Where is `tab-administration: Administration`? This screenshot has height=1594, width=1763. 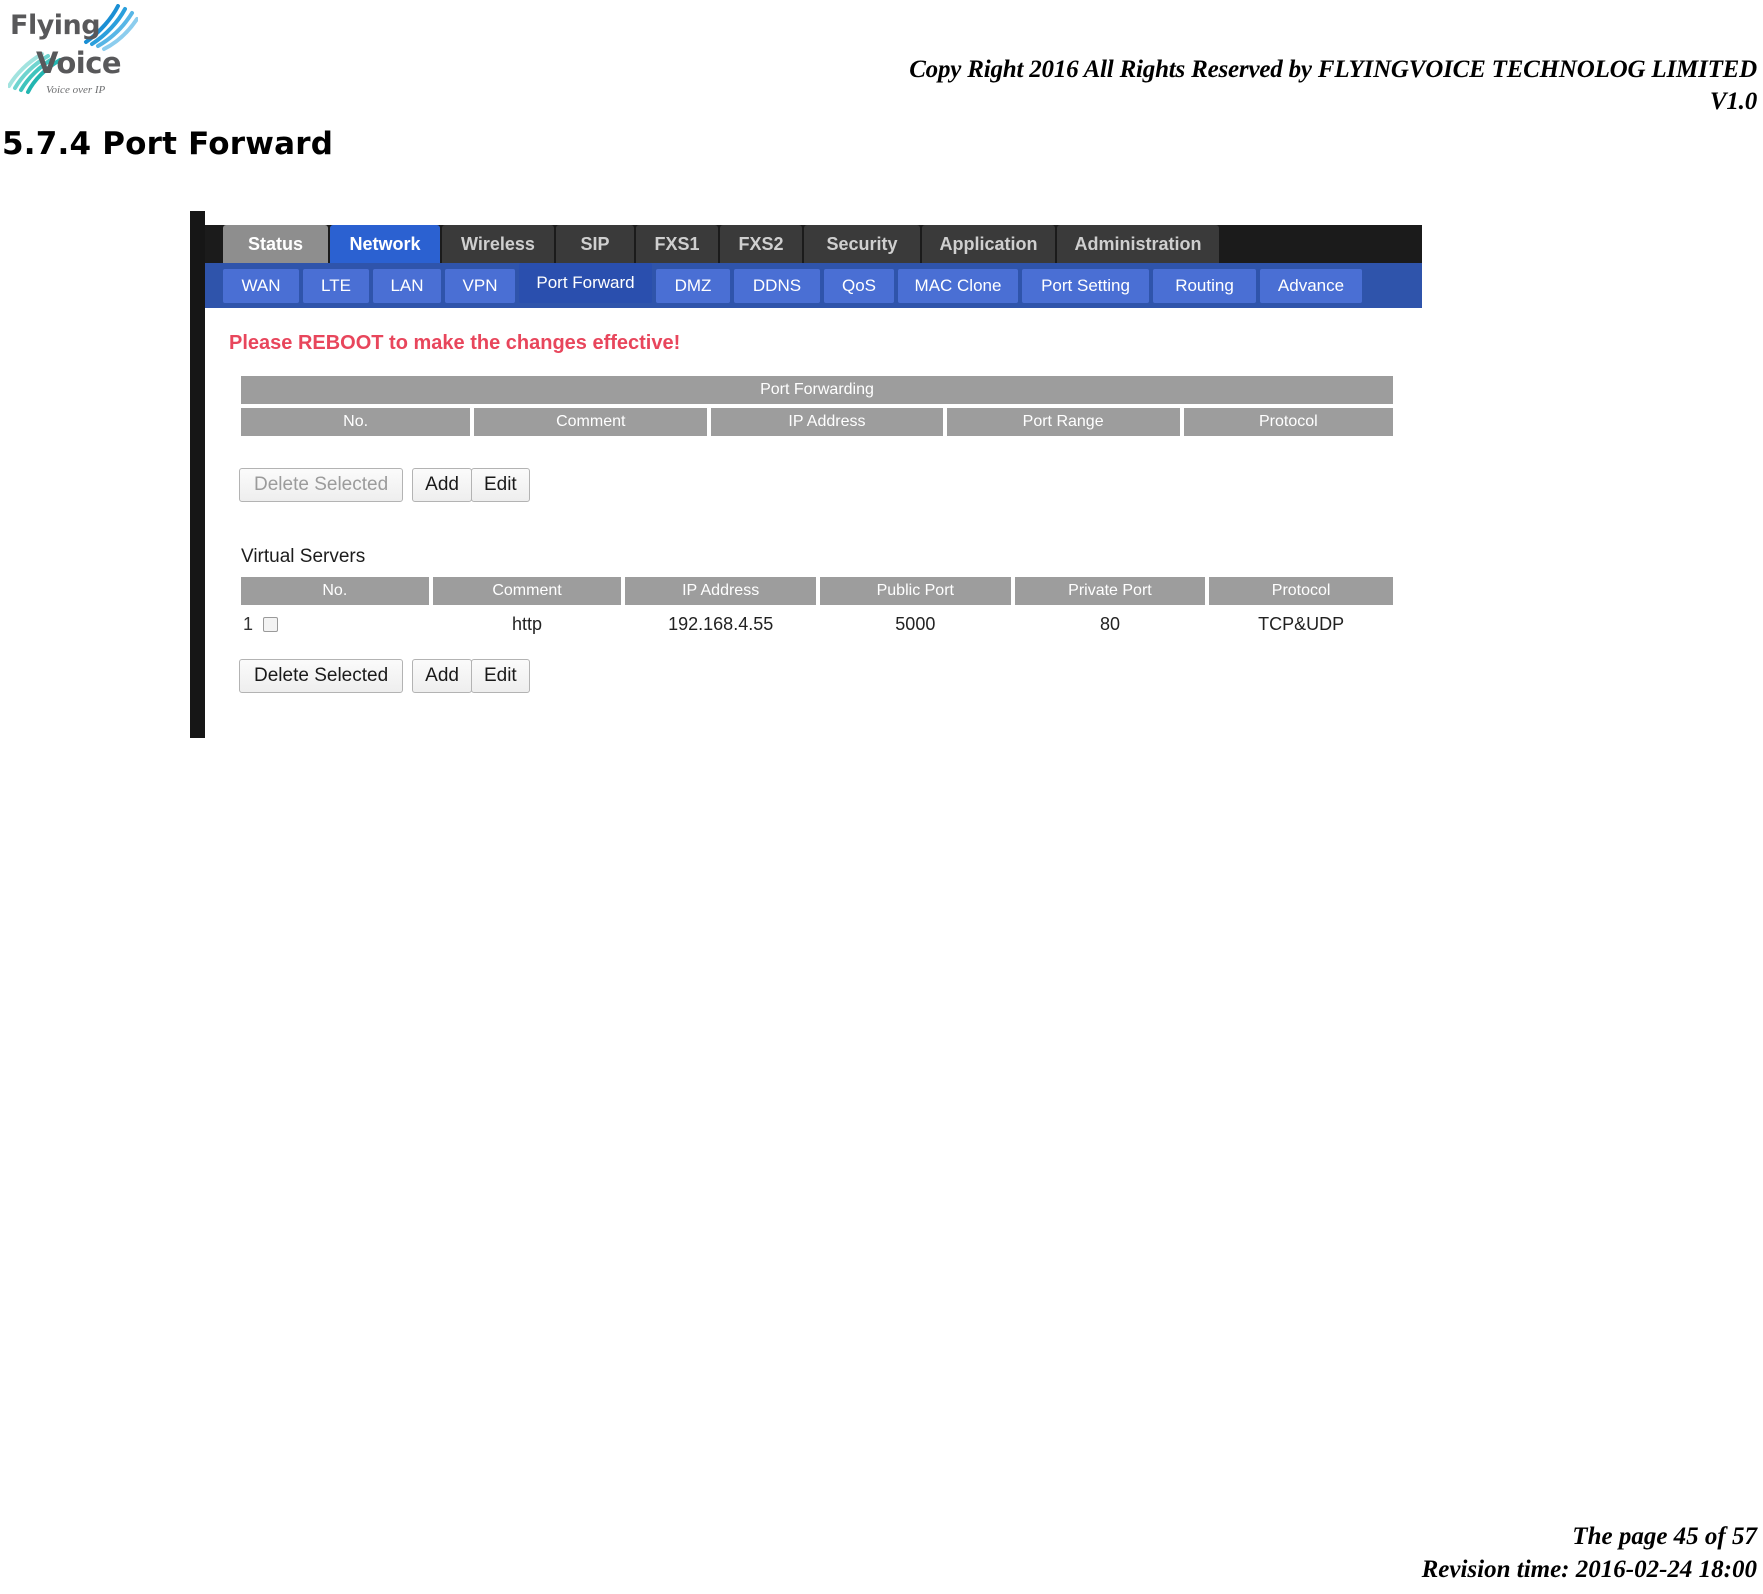 tab-administration: Administration is located at coordinates (1138, 244).